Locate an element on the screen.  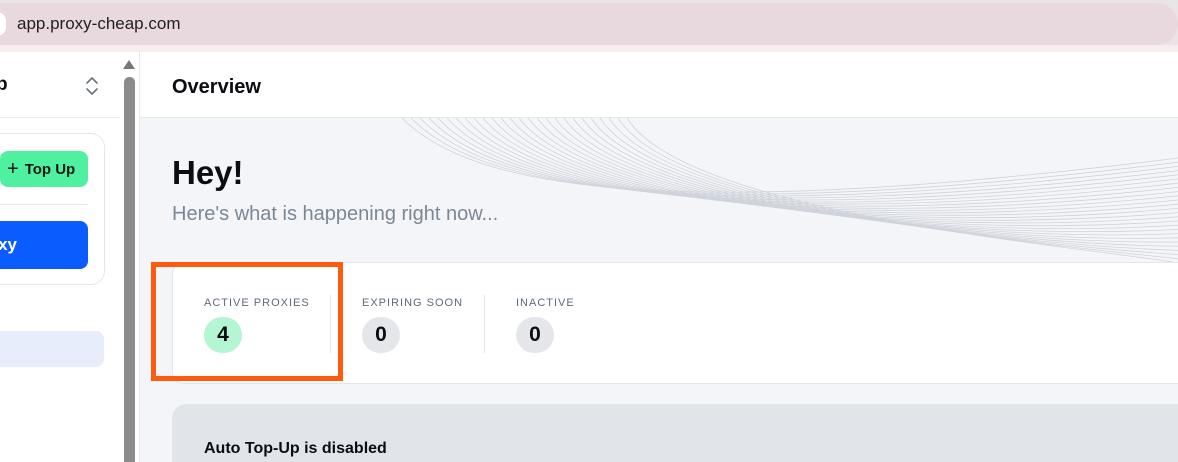
plus-icon: + is located at coordinates (13, 169).